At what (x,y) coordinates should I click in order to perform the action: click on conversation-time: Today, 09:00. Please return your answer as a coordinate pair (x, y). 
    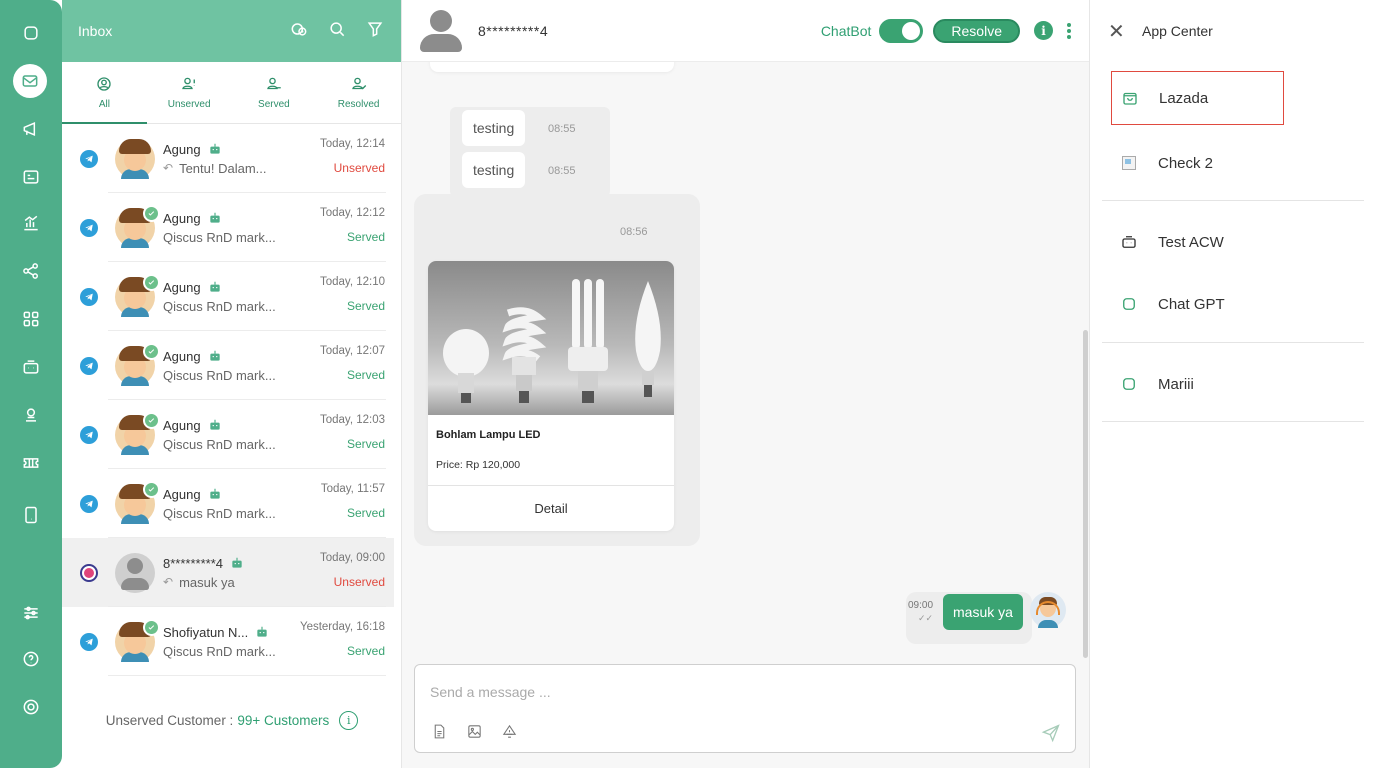
    Looking at the image, I should click on (352, 558).